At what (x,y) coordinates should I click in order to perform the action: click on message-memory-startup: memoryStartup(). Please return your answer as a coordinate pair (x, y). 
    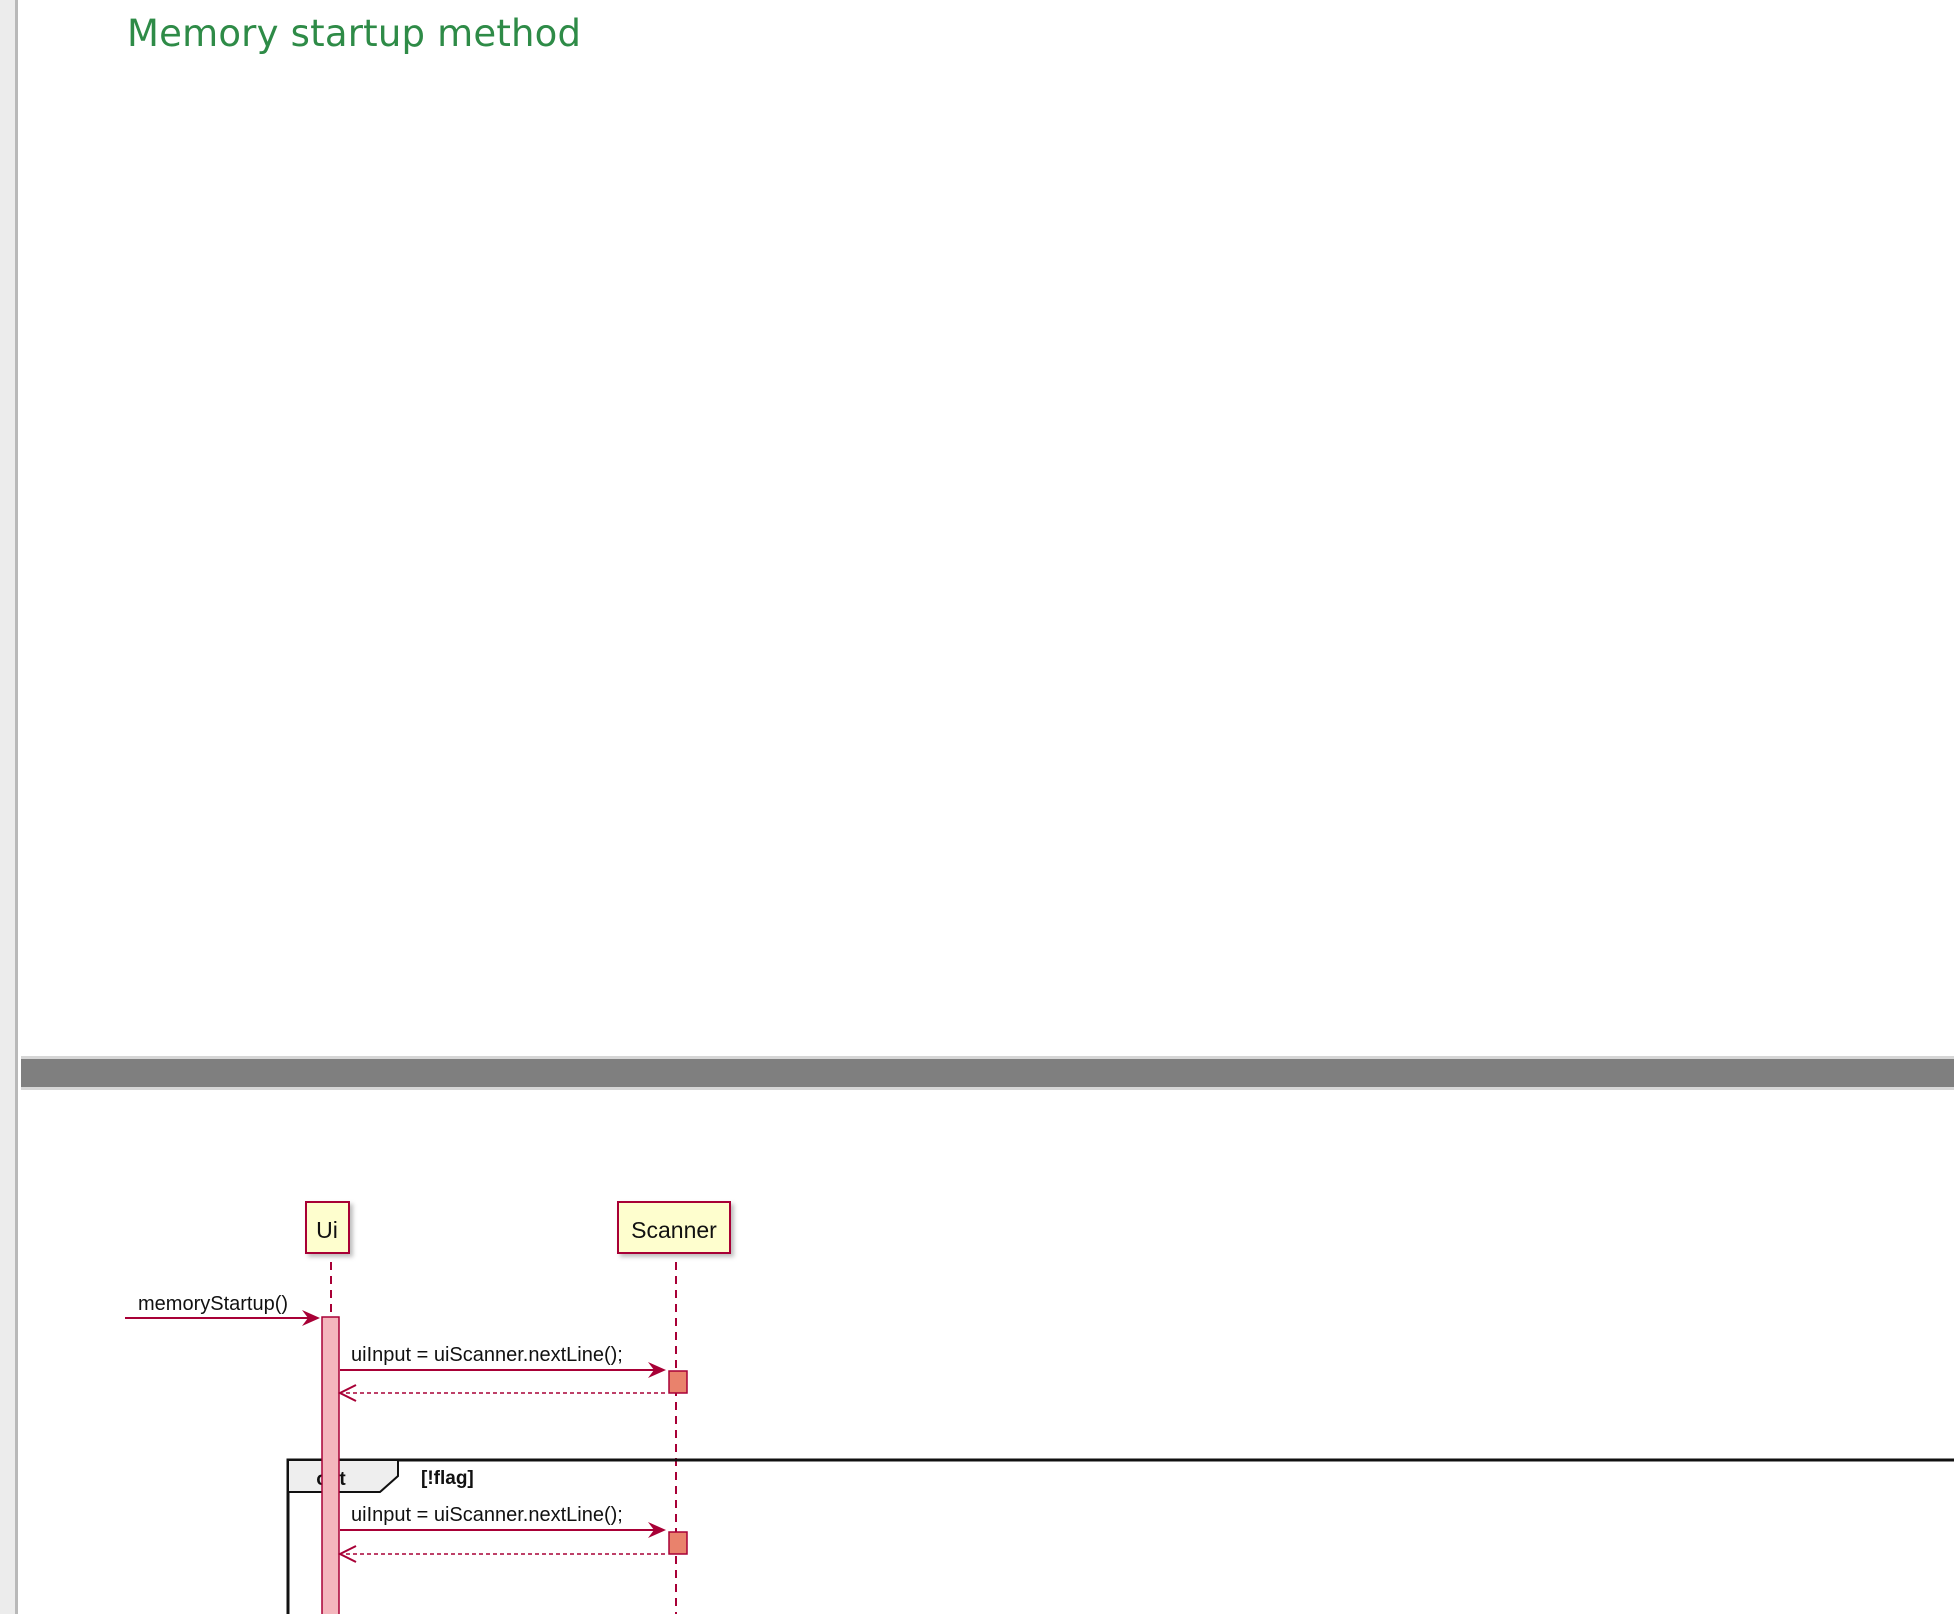
    Looking at the image, I should click on (222, 1309).